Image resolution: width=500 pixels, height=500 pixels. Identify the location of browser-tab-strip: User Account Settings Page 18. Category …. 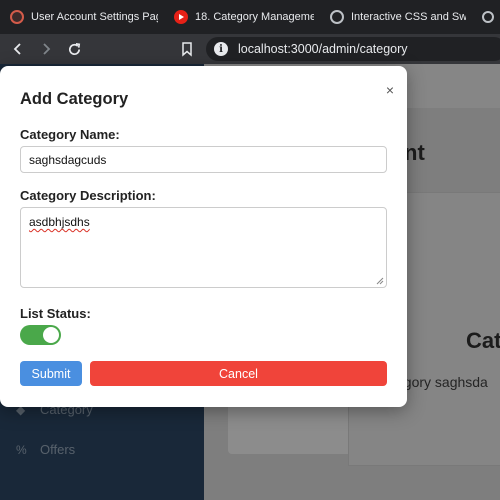
(250, 17).